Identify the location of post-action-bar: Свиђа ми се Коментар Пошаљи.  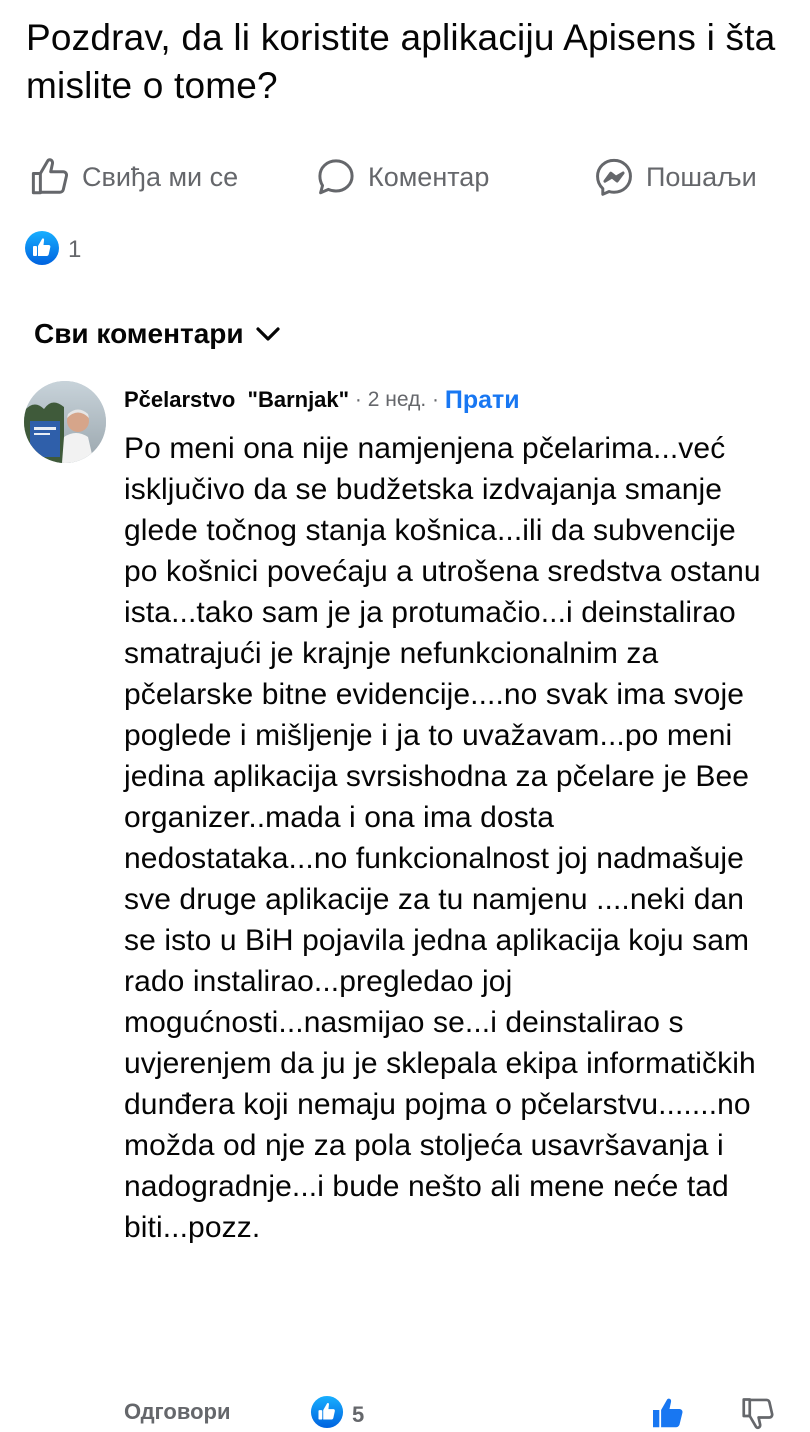
(405, 177).